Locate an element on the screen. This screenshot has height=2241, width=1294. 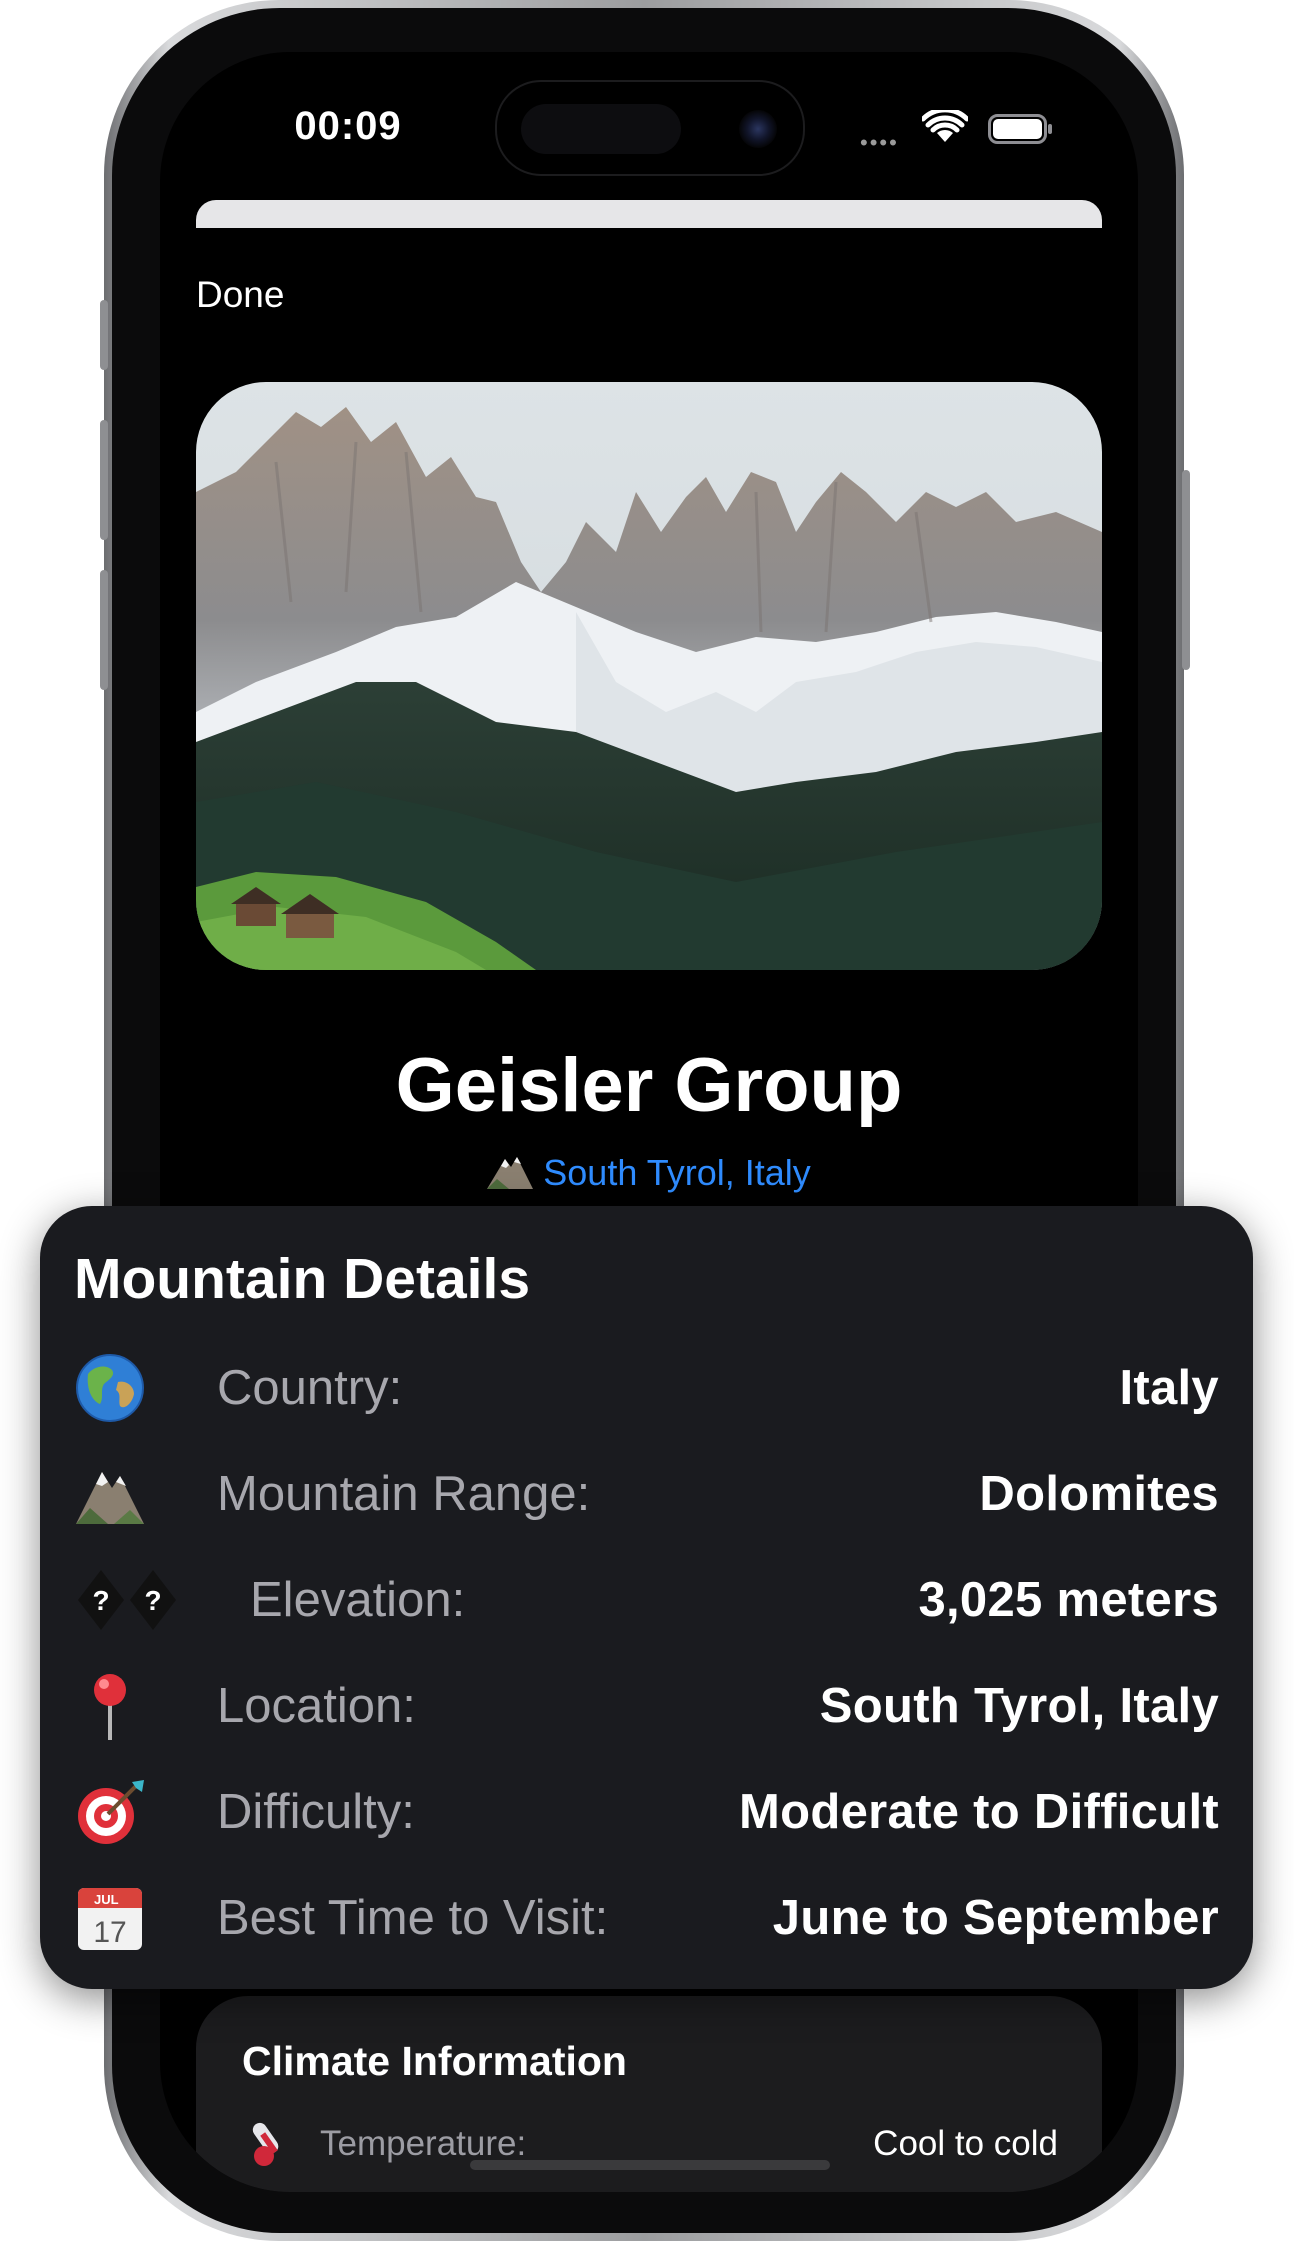
region-link-label: South Tyrol, Italy is located at coordinates (677, 1172).